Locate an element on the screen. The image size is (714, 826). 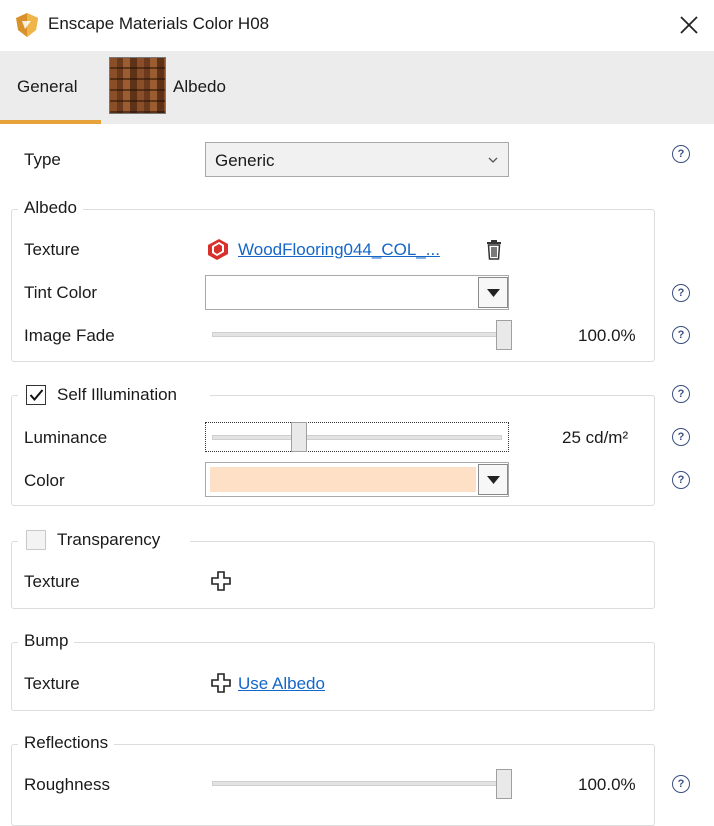
image-fade-slider-track is located at coordinates (358, 334).